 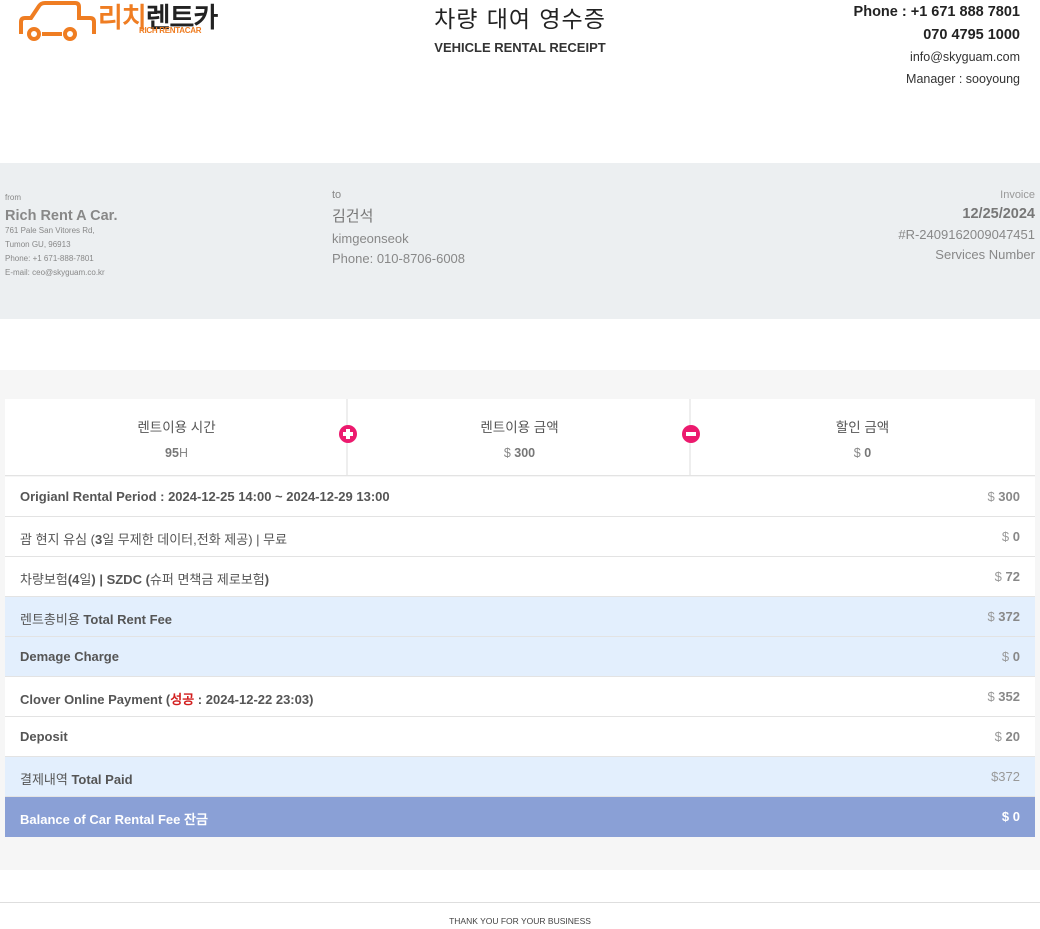 I want to click on footer-divider, so click(x=520, y=902).